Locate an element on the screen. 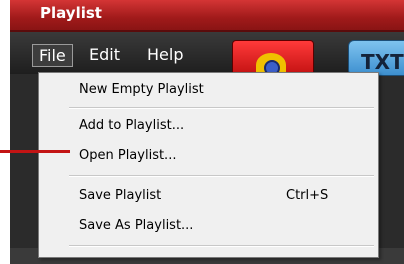  menu-item-shortcut: Ctrl+S is located at coordinates (307, 195).